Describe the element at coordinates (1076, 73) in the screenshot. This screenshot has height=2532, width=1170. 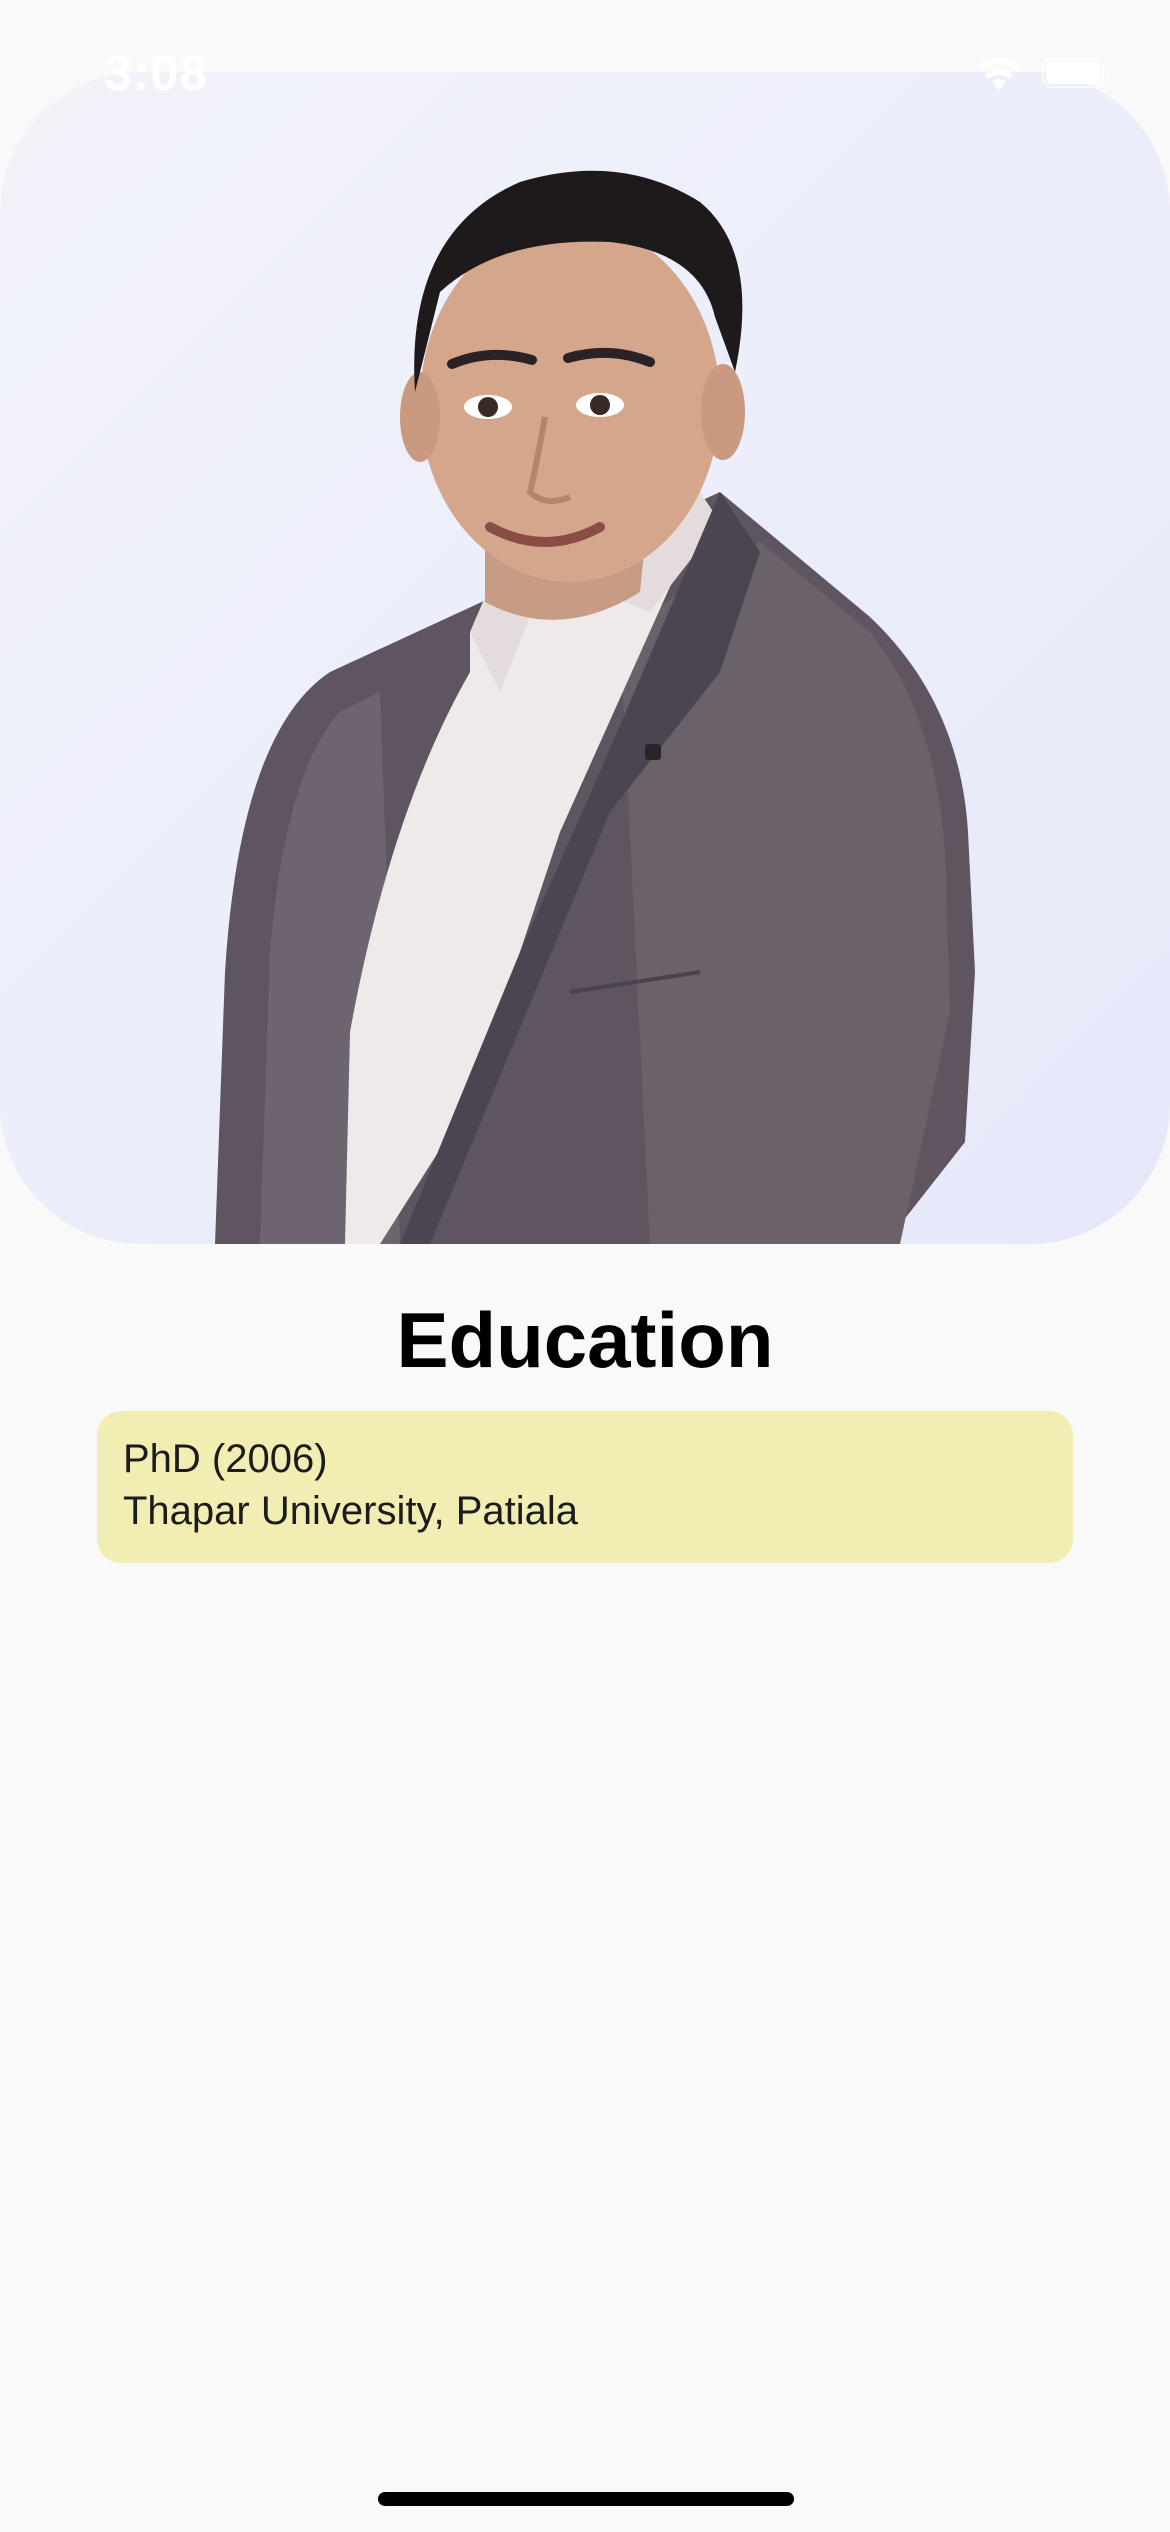
I see `battery-icon` at that location.